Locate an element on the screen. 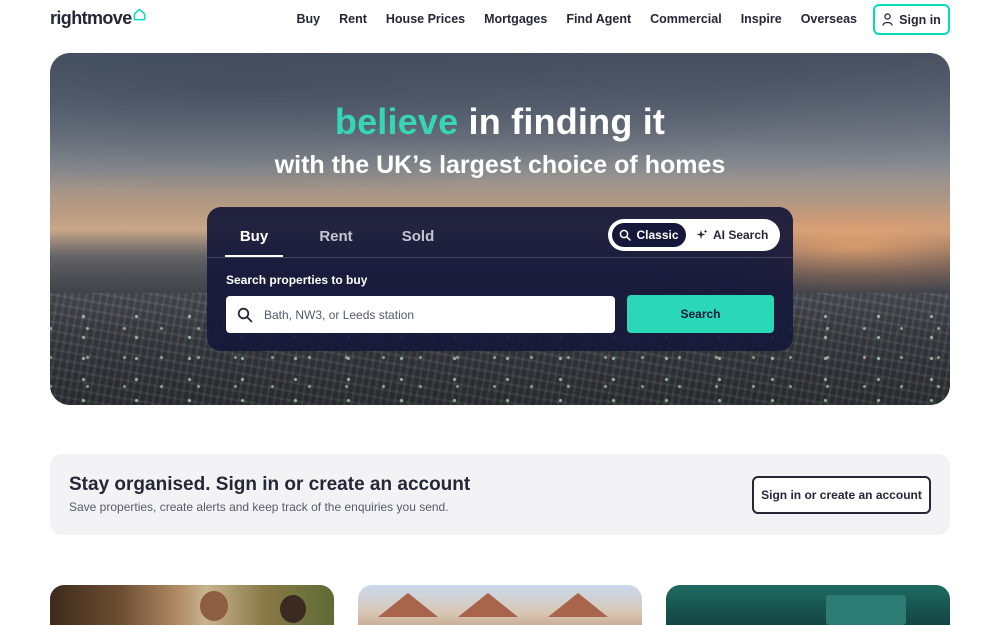 The height and width of the screenshot is (625, 1000). feature-card-houses-image is located at coordinates (500, 605).